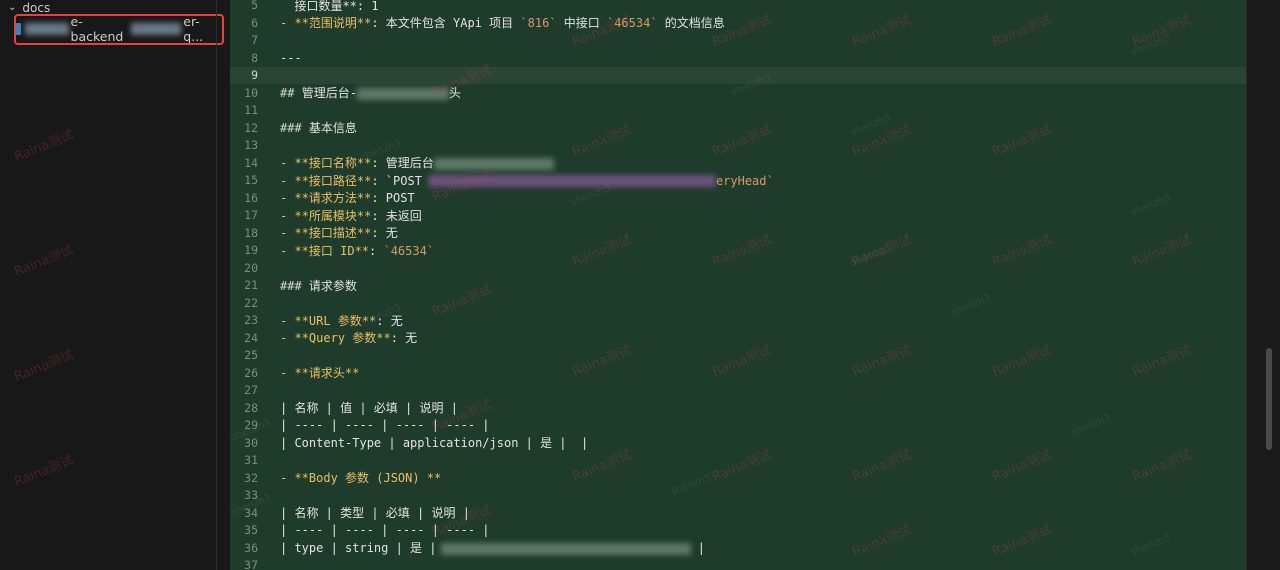 This screenshot has height=570, width=1280. I want to click on folder-docs: ⌄ docs, so click(29, 8).